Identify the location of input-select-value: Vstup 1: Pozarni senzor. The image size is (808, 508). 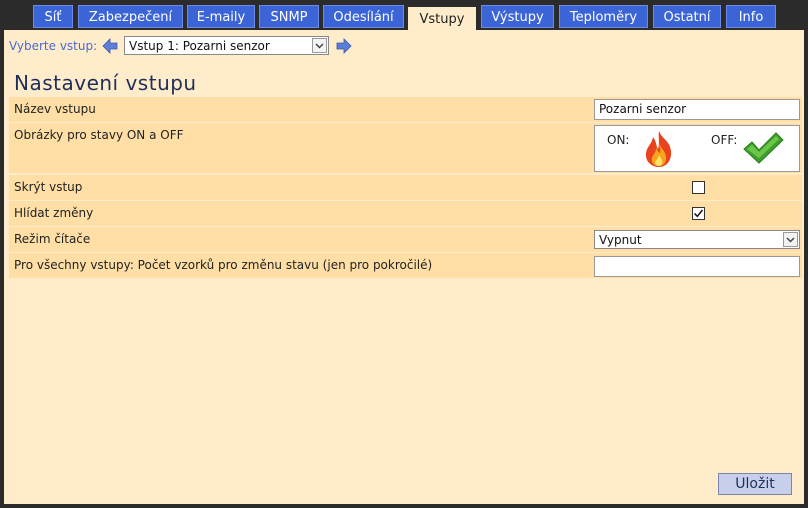
(199, 46).